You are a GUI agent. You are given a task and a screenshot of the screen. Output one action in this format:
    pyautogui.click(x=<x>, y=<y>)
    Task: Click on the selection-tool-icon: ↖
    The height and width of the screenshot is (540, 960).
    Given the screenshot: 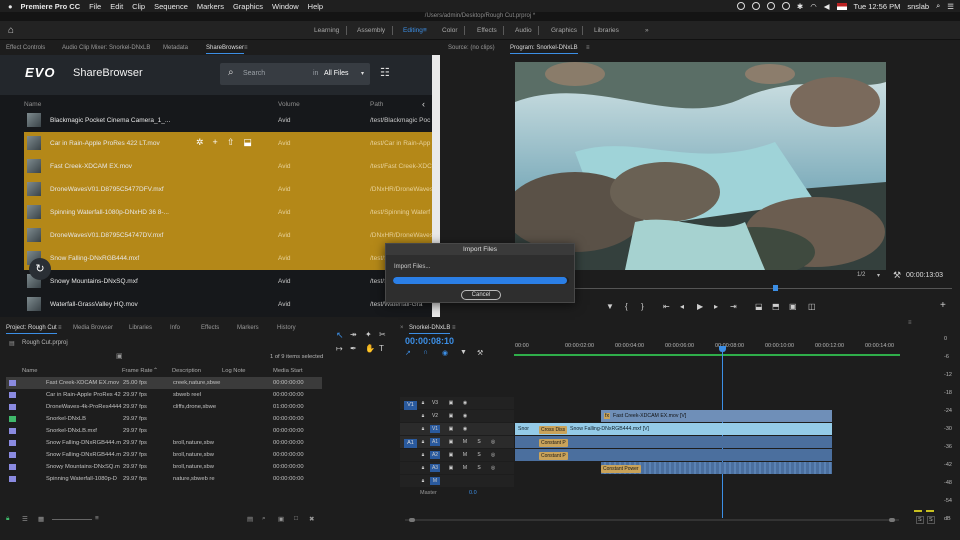 What is the action you would take?
    pyautogui.click(x=340, y=335)
    